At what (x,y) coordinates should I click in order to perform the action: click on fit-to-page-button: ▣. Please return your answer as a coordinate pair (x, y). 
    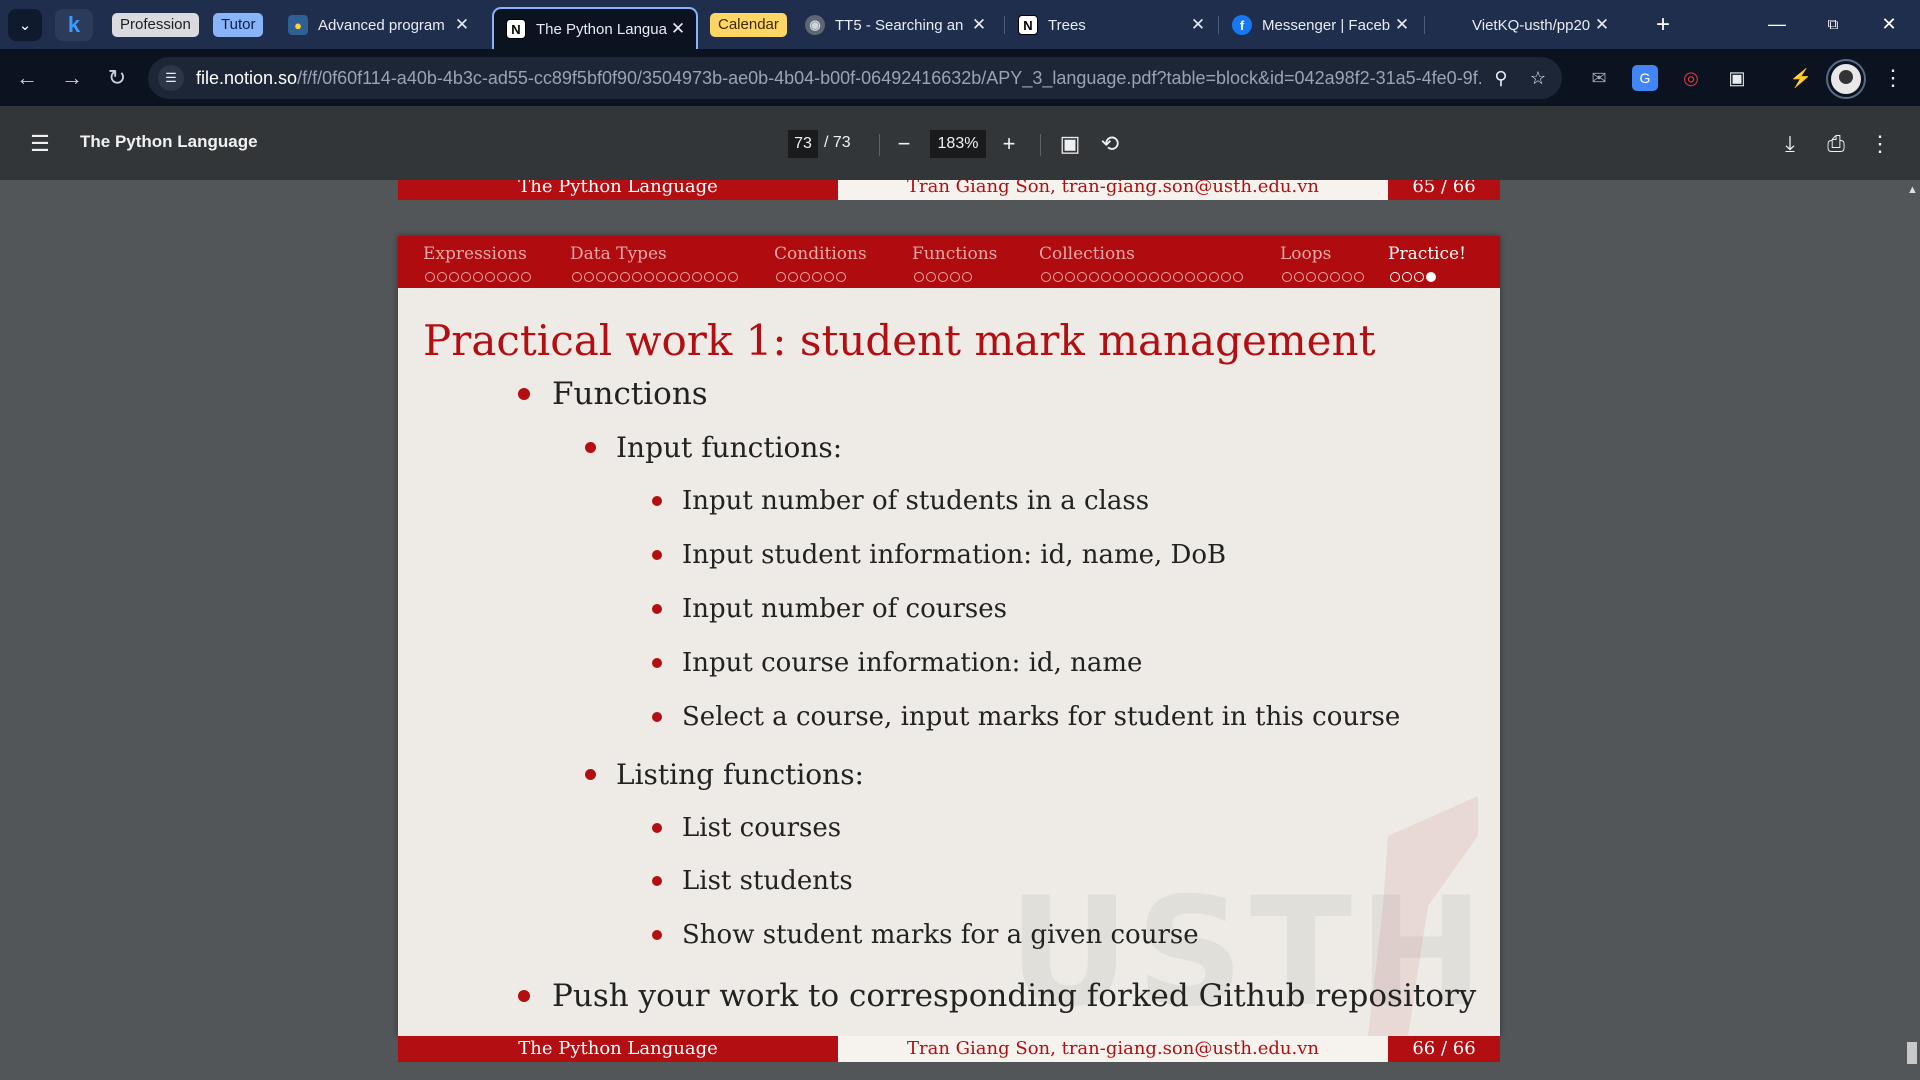
    Looking at the image, I should click on (1070, 144).